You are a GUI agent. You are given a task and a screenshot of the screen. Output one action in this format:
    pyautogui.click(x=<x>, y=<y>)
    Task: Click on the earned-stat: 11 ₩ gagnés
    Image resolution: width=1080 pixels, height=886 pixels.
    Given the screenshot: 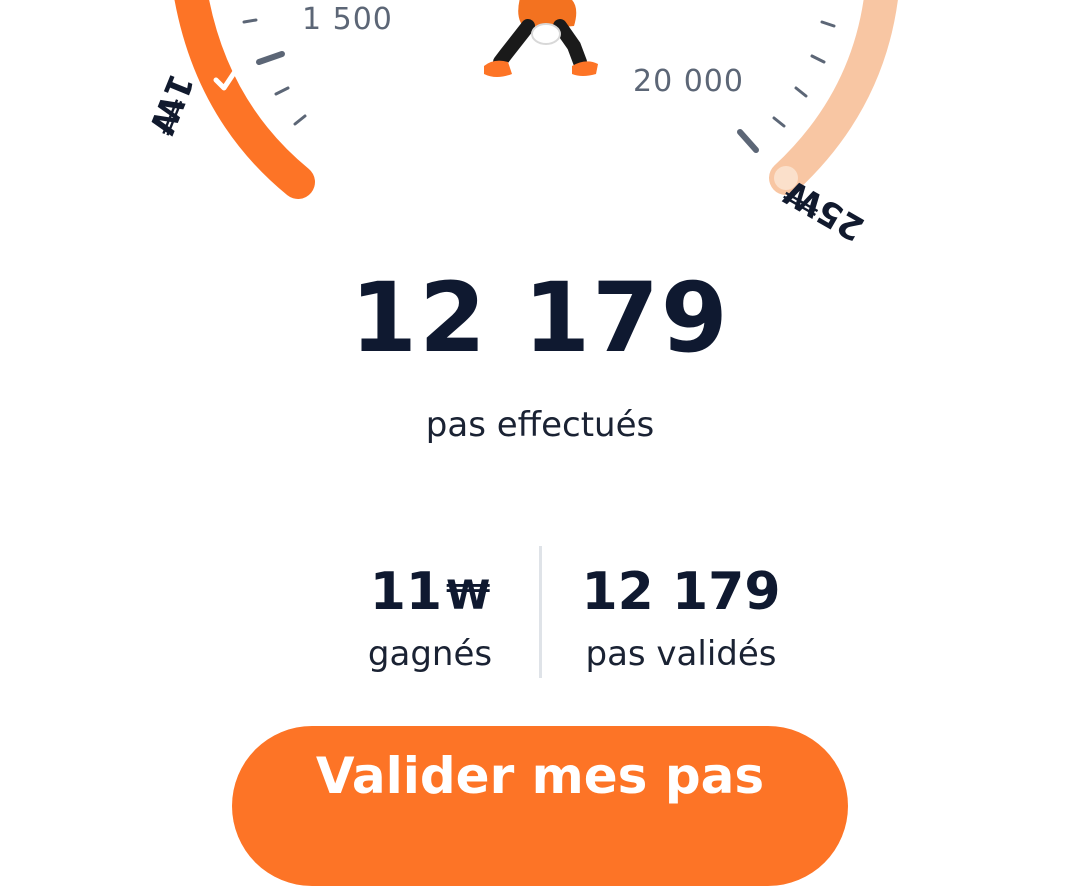 What is the action you would take?
    pyautogui.click(x=430, y=617)
    